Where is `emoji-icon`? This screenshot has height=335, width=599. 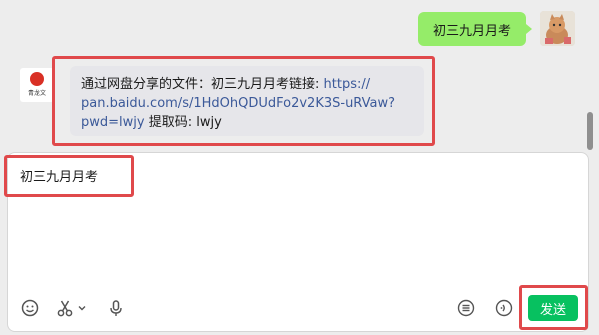
emoji-icon is located at coordinates (30, 308).